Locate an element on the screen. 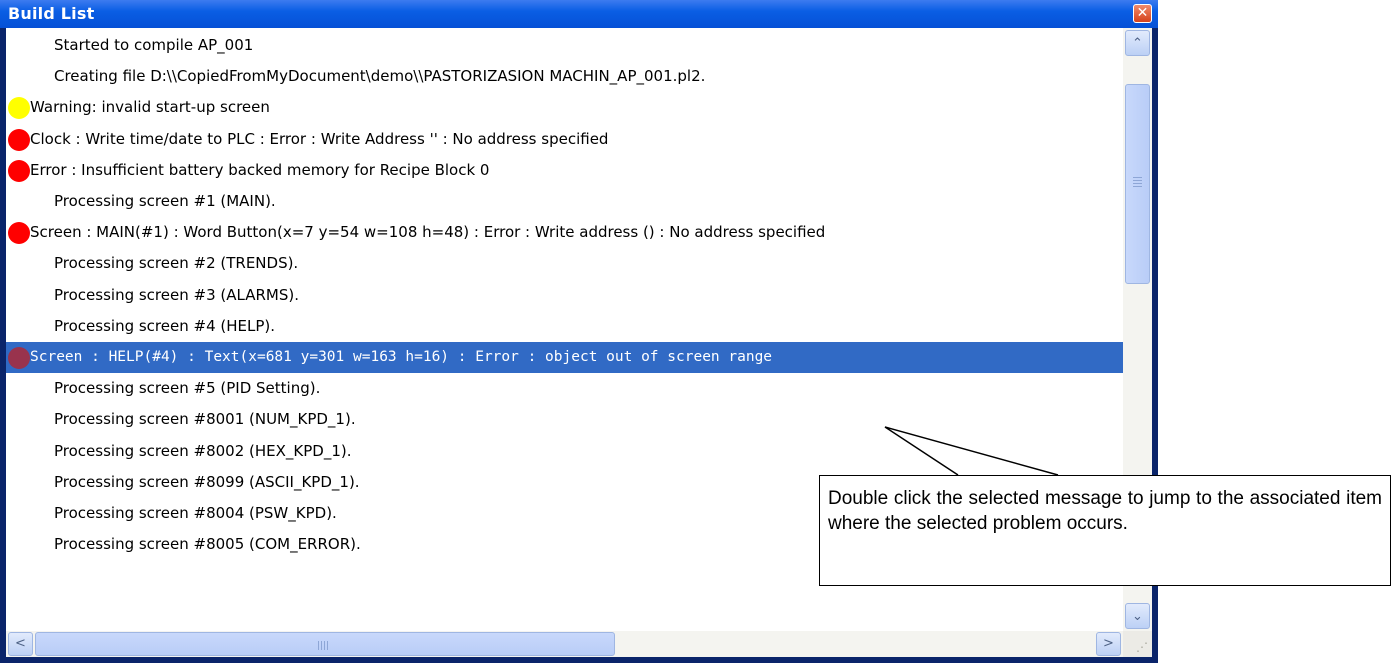  list-item-text: Processing screen #8005 (COM_ERROR). is located at coordinates (207, 544).